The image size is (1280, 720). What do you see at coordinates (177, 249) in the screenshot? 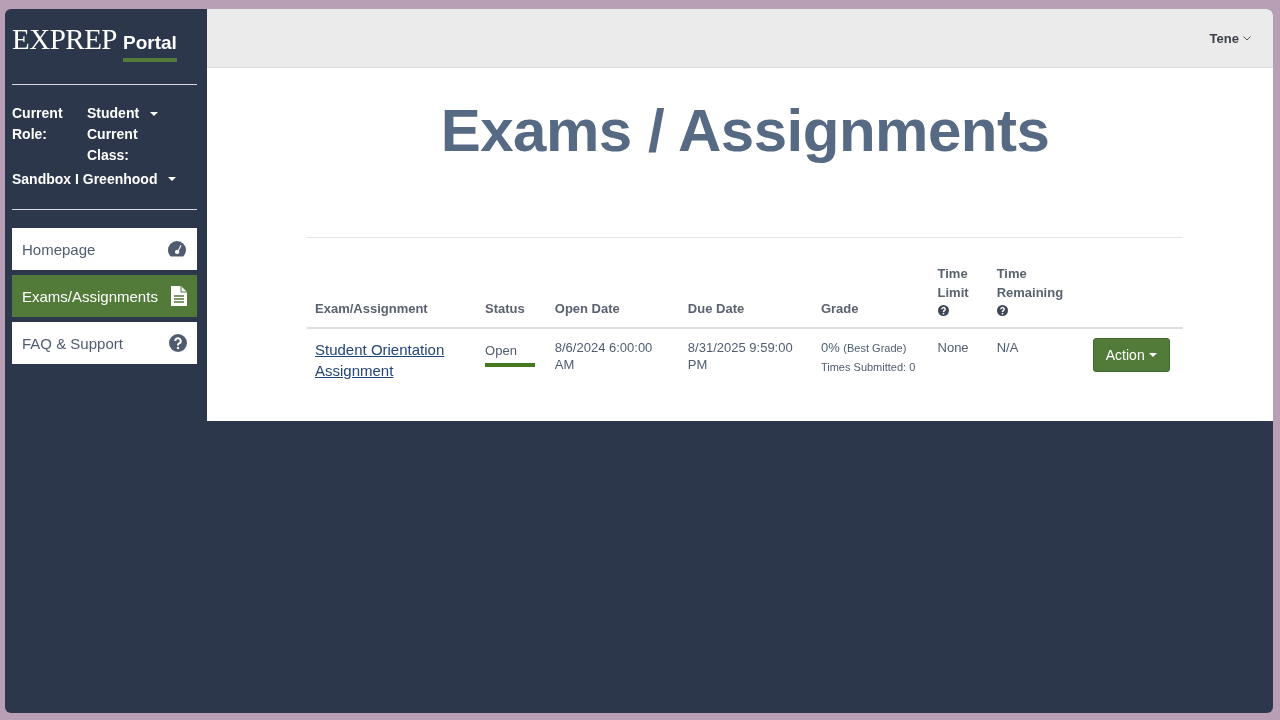
I see `gauge-icon` at bounding box center [177, 249].